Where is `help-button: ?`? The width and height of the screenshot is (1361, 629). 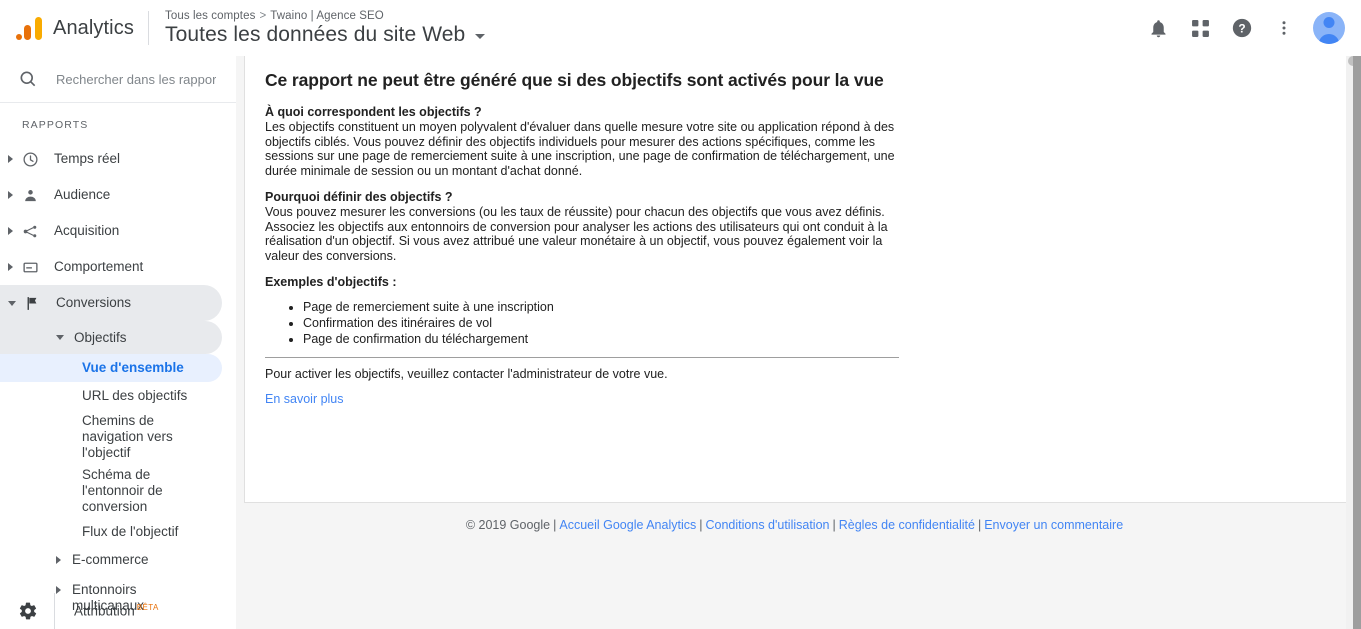
help-button: ? is located at coordinates (1242, 28).